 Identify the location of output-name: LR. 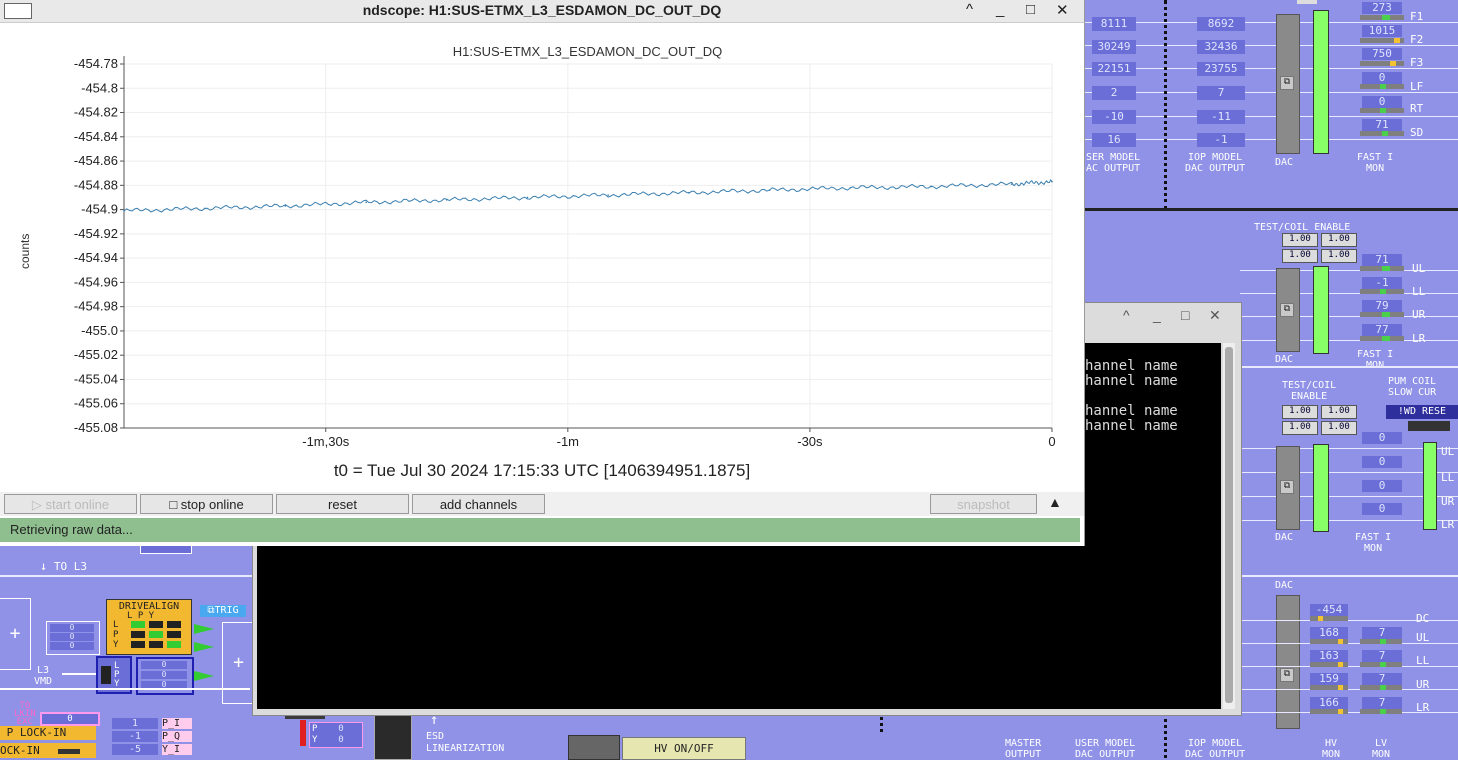
(1423, 707).